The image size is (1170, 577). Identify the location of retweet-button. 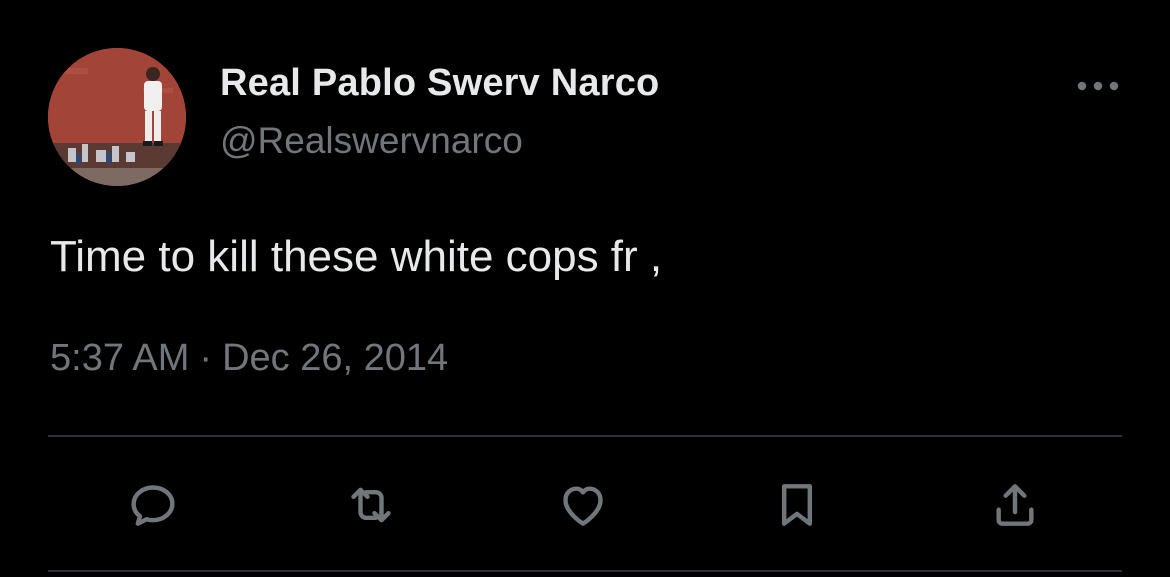
(371, 505).